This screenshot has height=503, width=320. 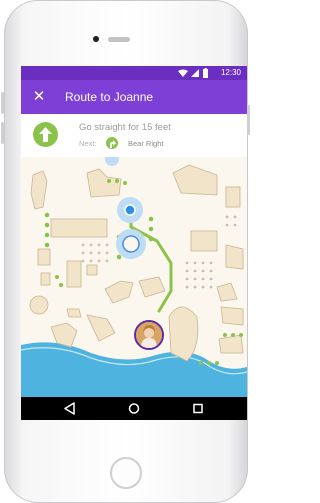 What do you see at coordinates (109, 97) in the screenshot?
I see `page-title: Route to Joanne` at bounding box center [109, 97].